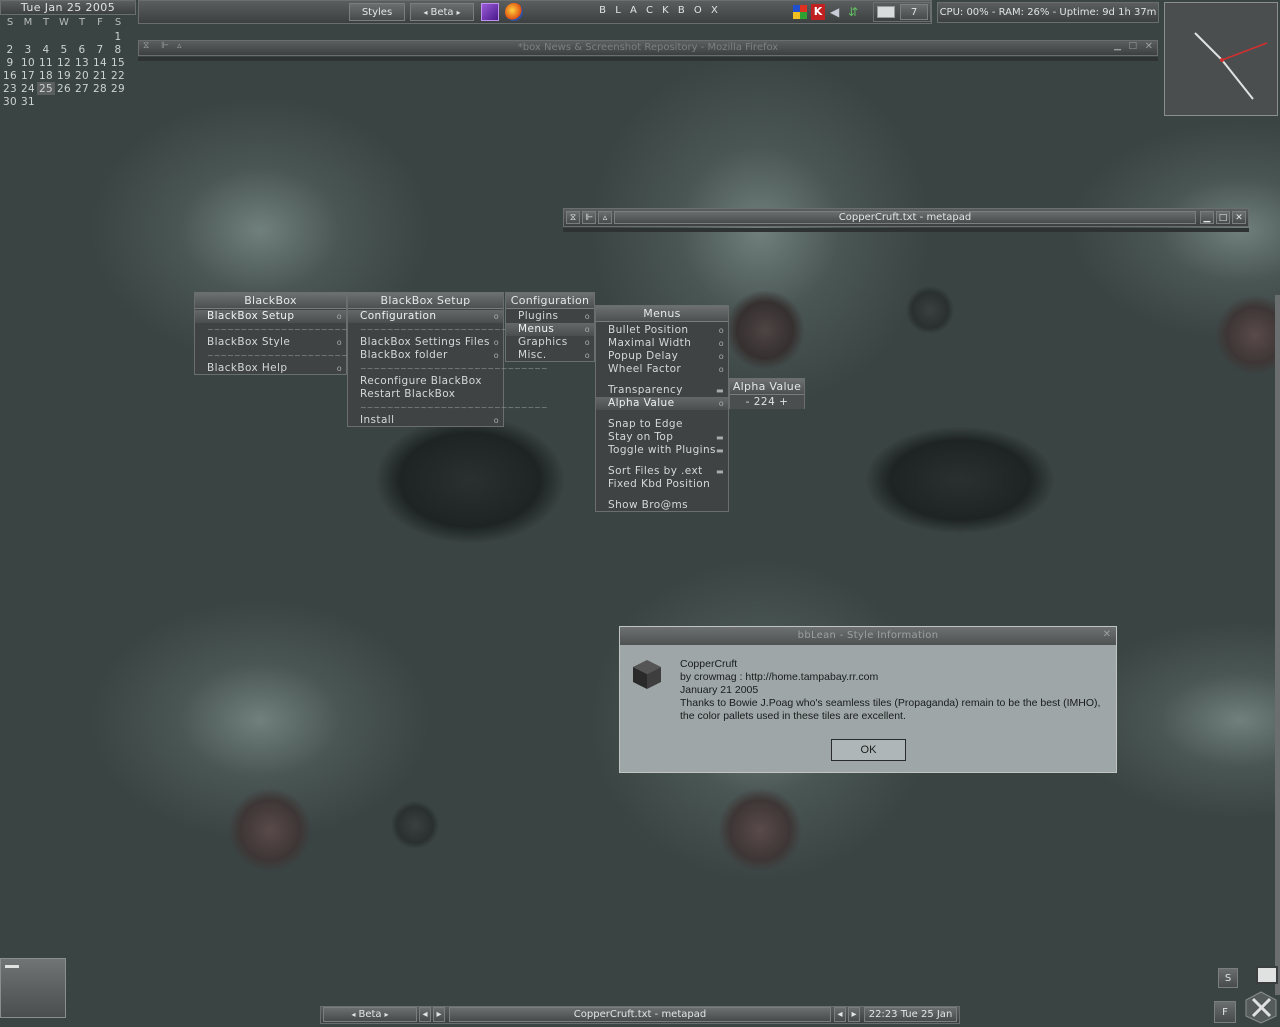  What do you see at coordinates (662, 390) in the screenshot?
I see `menu-item: Transparency ▬` at bounding box center [662, 390].